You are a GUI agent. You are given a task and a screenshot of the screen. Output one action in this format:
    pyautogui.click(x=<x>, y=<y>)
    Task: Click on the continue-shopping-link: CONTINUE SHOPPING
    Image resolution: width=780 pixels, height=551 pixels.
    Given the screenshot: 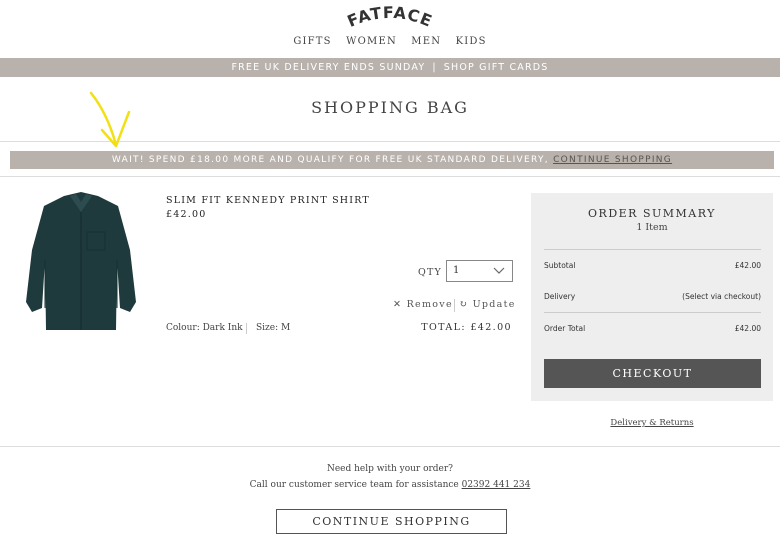 What is the action you would take?
    pyautogui.click(x=612, y=160)
    